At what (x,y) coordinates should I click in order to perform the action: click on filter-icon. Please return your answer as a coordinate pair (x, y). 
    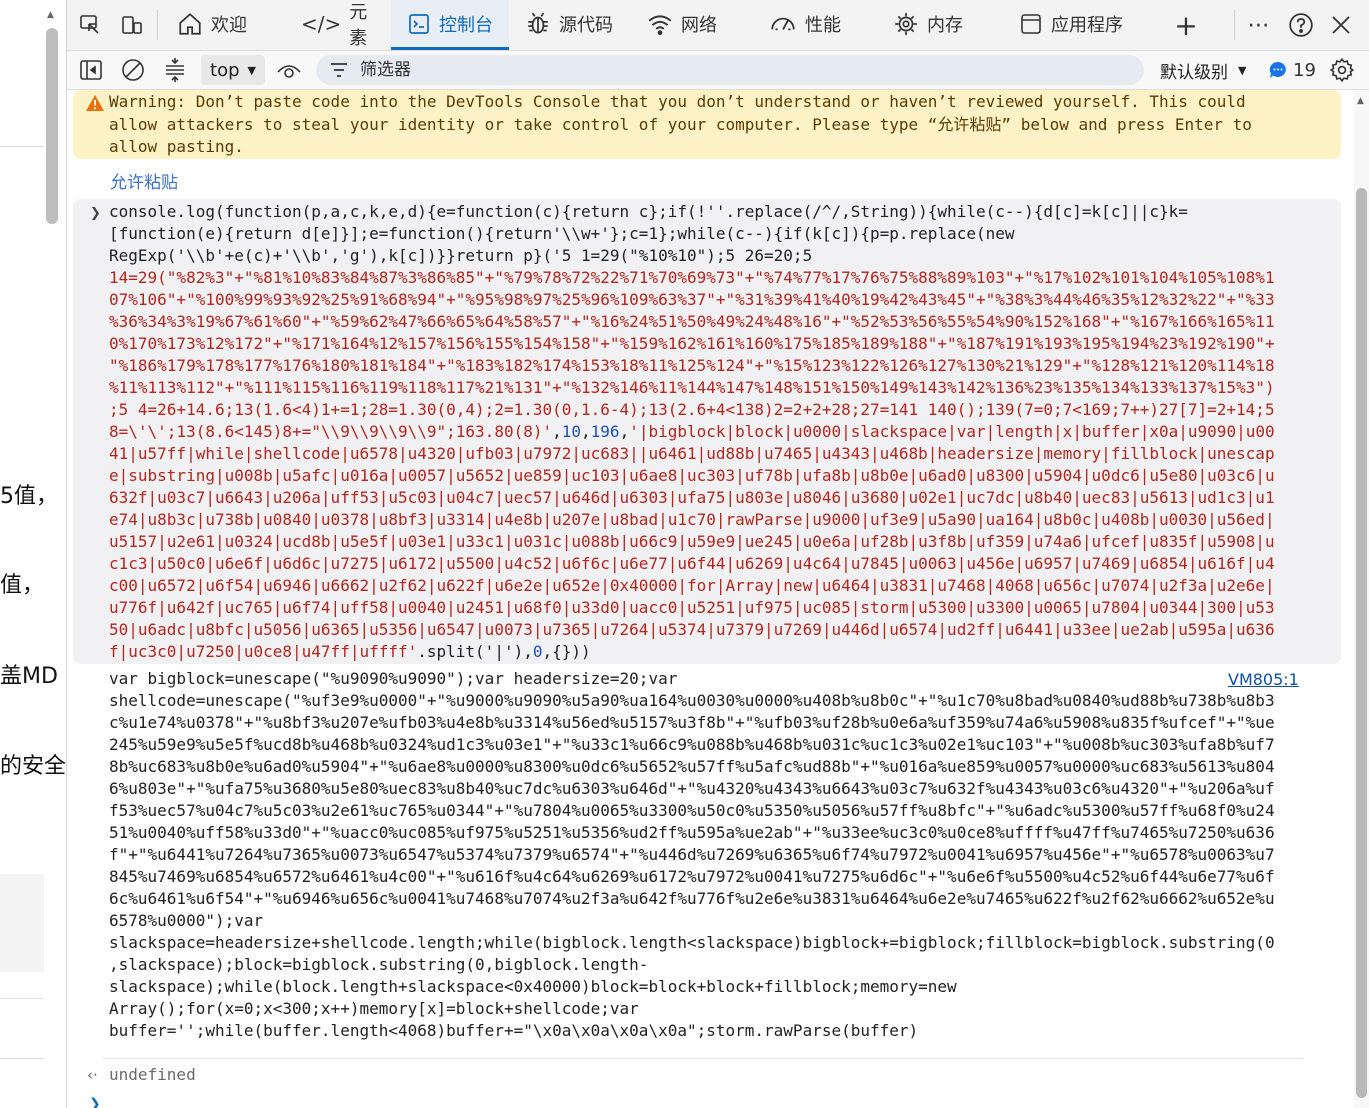
    Looking at the image, I should click on (339, 70).